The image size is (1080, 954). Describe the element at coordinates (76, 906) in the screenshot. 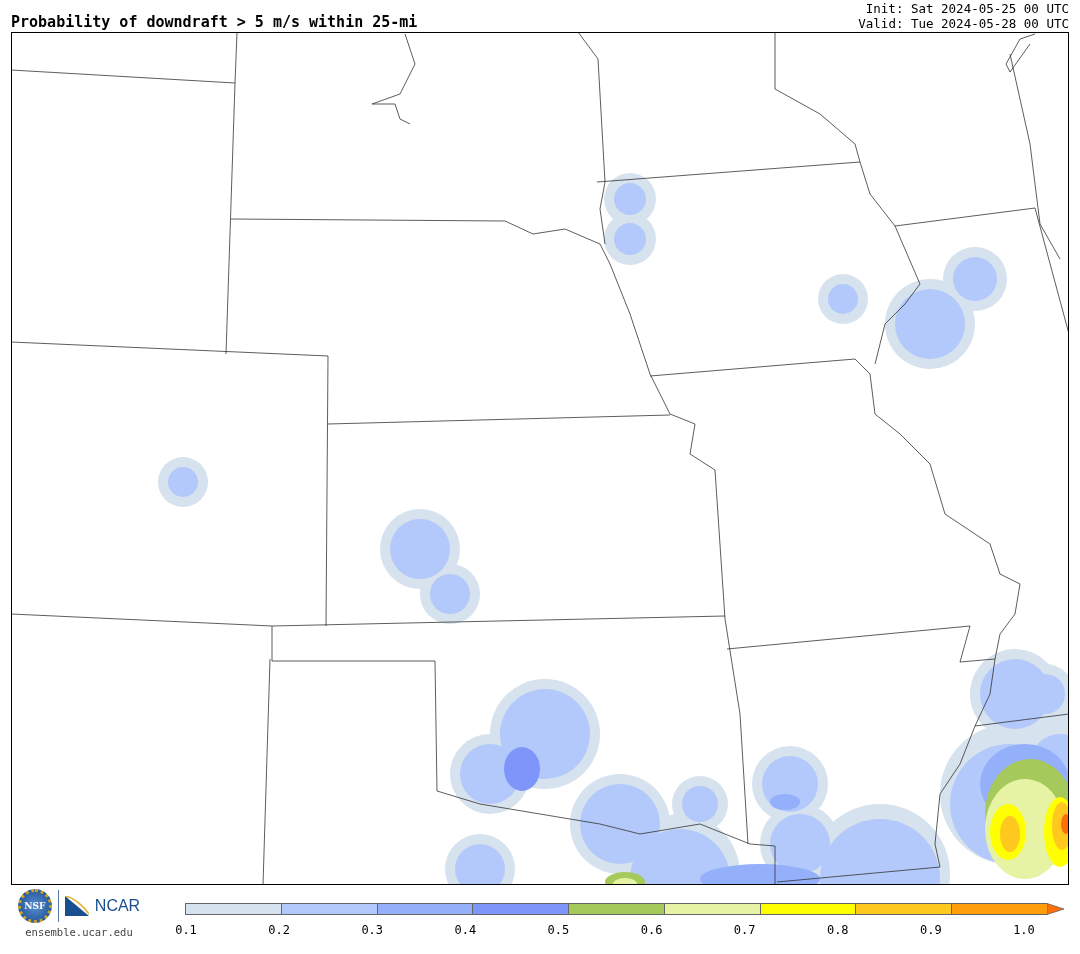

I see `ncar-logo-icon` at that location.